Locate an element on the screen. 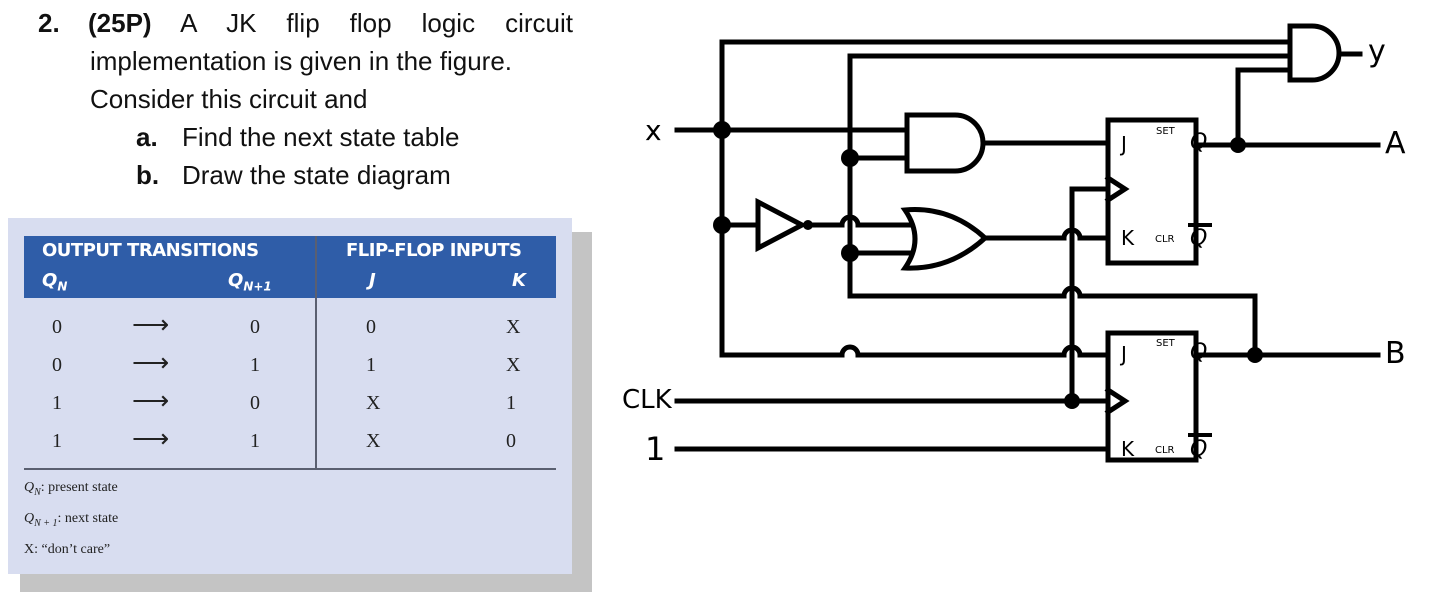  junction-clk is located at coordinates (1072, 401).